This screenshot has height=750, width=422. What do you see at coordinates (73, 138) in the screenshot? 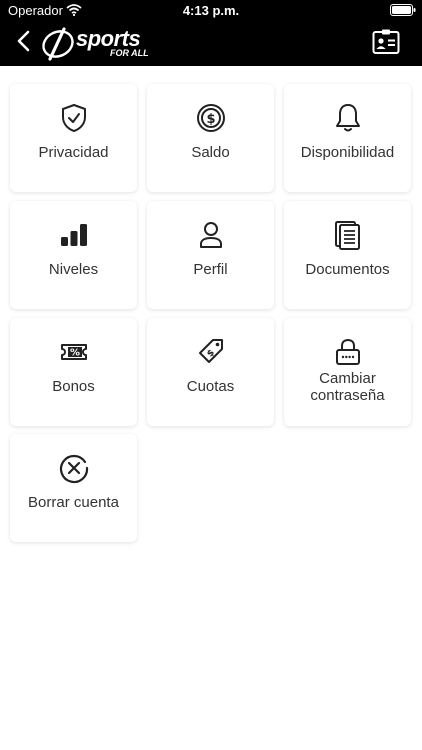
I see `menu-tile-privacidad: Privacidad` at bounding box center [73, 138].